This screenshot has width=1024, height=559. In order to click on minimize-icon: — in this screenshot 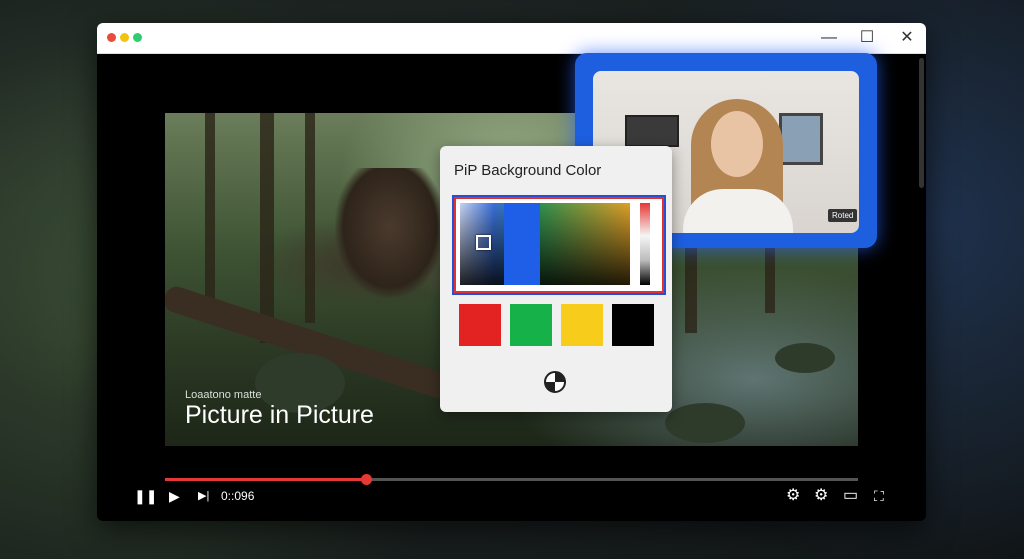, I will do `click(829, 38)`.